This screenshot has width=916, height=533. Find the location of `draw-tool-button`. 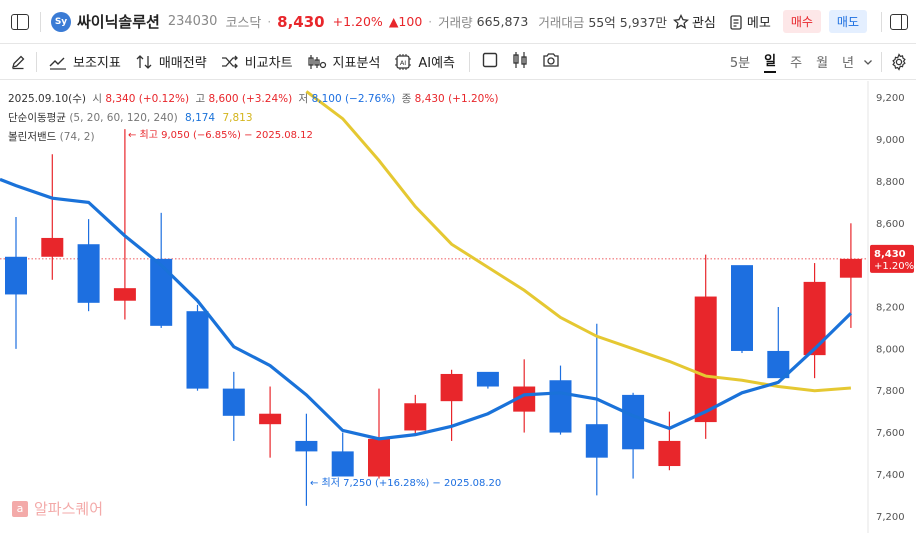

draw-tool-button is located at coordinates (18, 62).